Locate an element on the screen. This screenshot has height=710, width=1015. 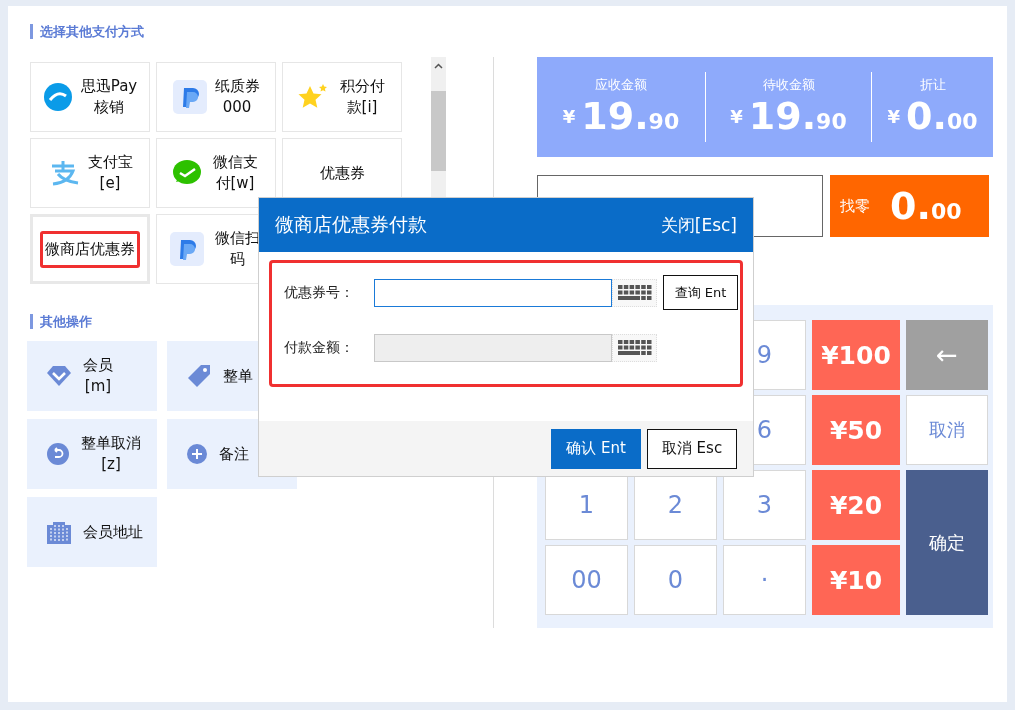
stat-label: 折让 is located at coordinates (932, 85).